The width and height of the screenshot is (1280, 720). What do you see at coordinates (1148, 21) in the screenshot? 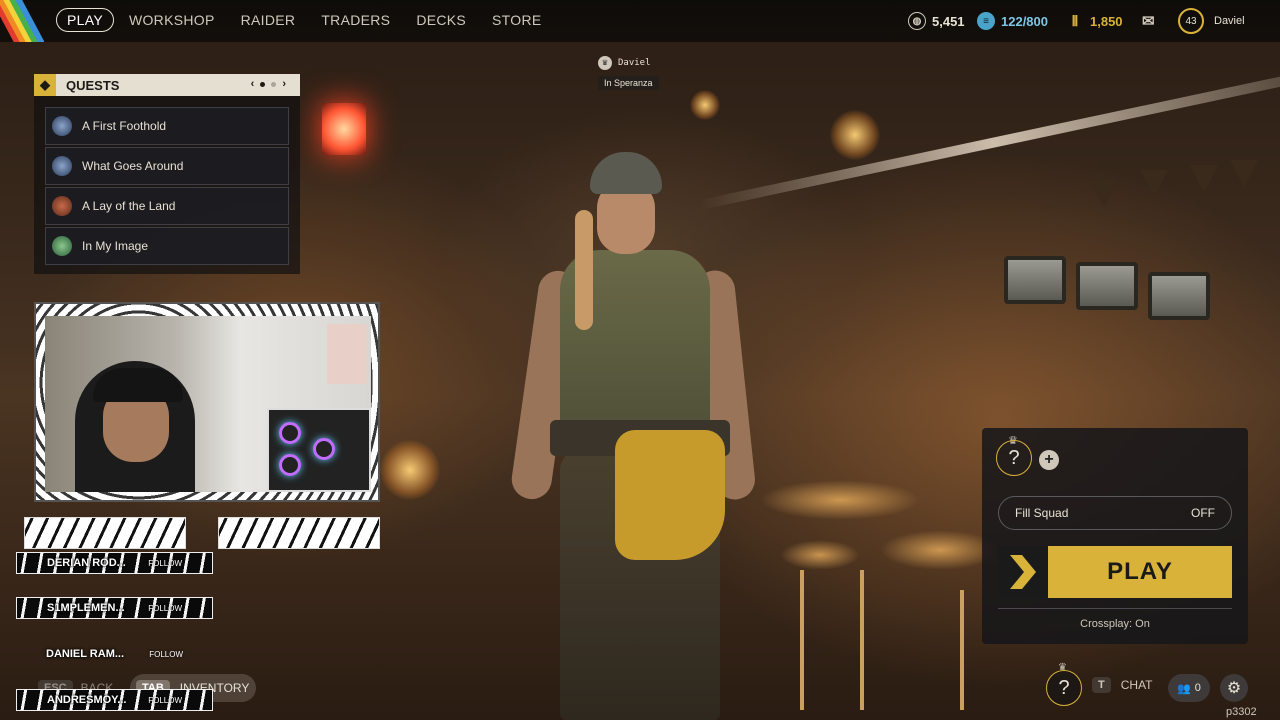
I see `mail-icon: ✉` at bounding box center [1148, 21].